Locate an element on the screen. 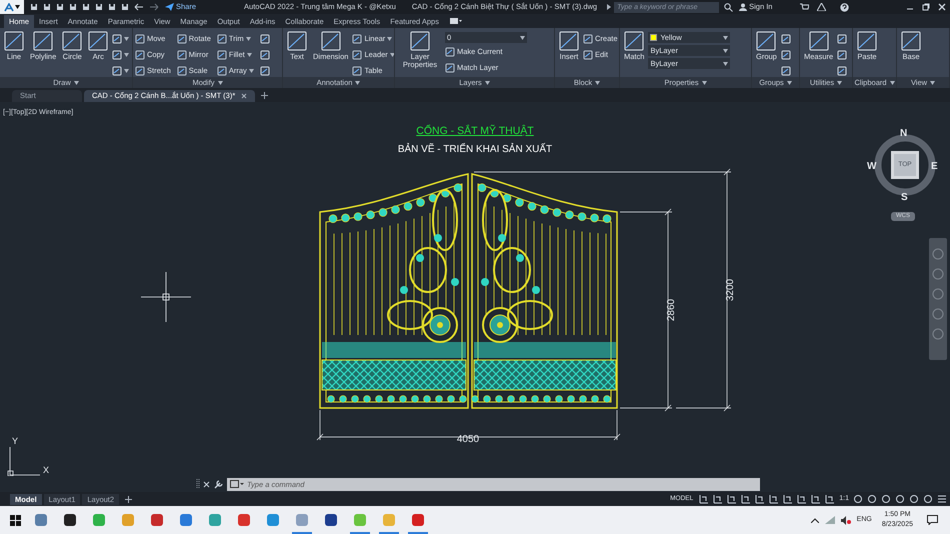 The height and width of the screenshot is (534, 950). expand-icon is located at coordinates (609, 7).